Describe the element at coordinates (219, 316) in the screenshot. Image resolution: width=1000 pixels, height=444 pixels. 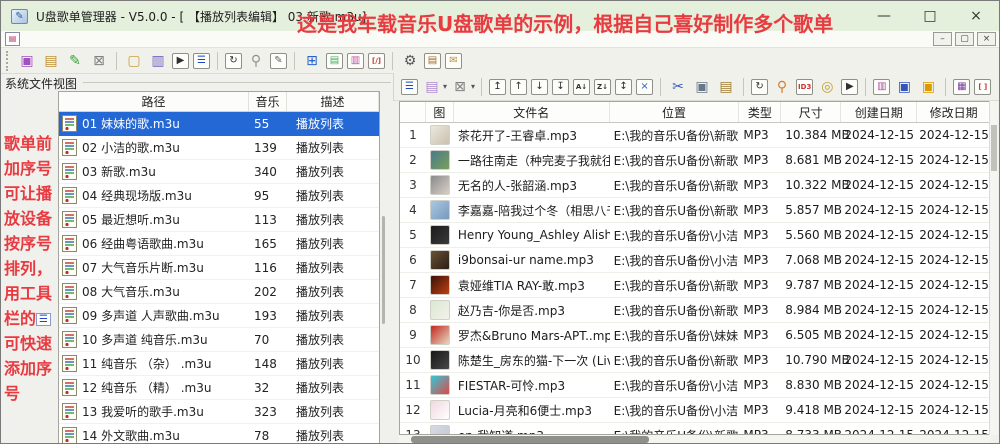
I see `playlist-row: 09 多声道 人声歌曲.m3u 193 播放列表` at that location.